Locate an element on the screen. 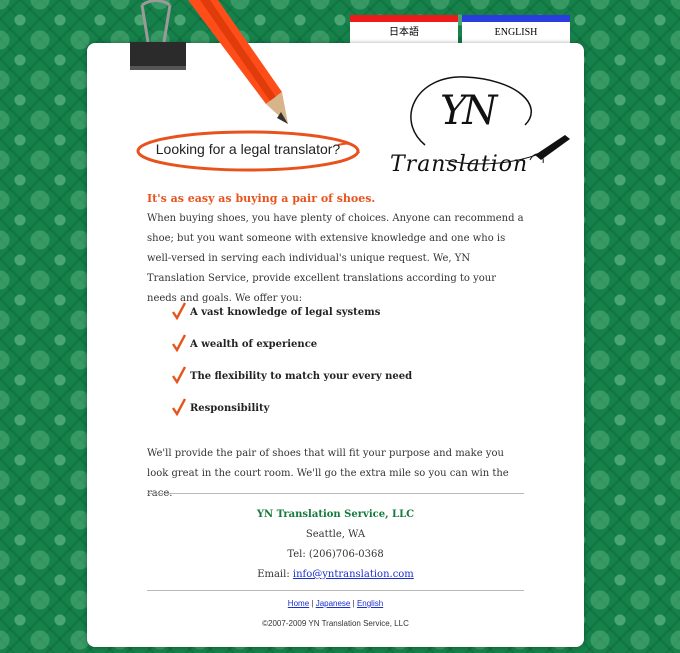 The height and width of the screenshot is (653, 680). telephone: Tel: (206)706-0368 is located at coordinates (335, 554).